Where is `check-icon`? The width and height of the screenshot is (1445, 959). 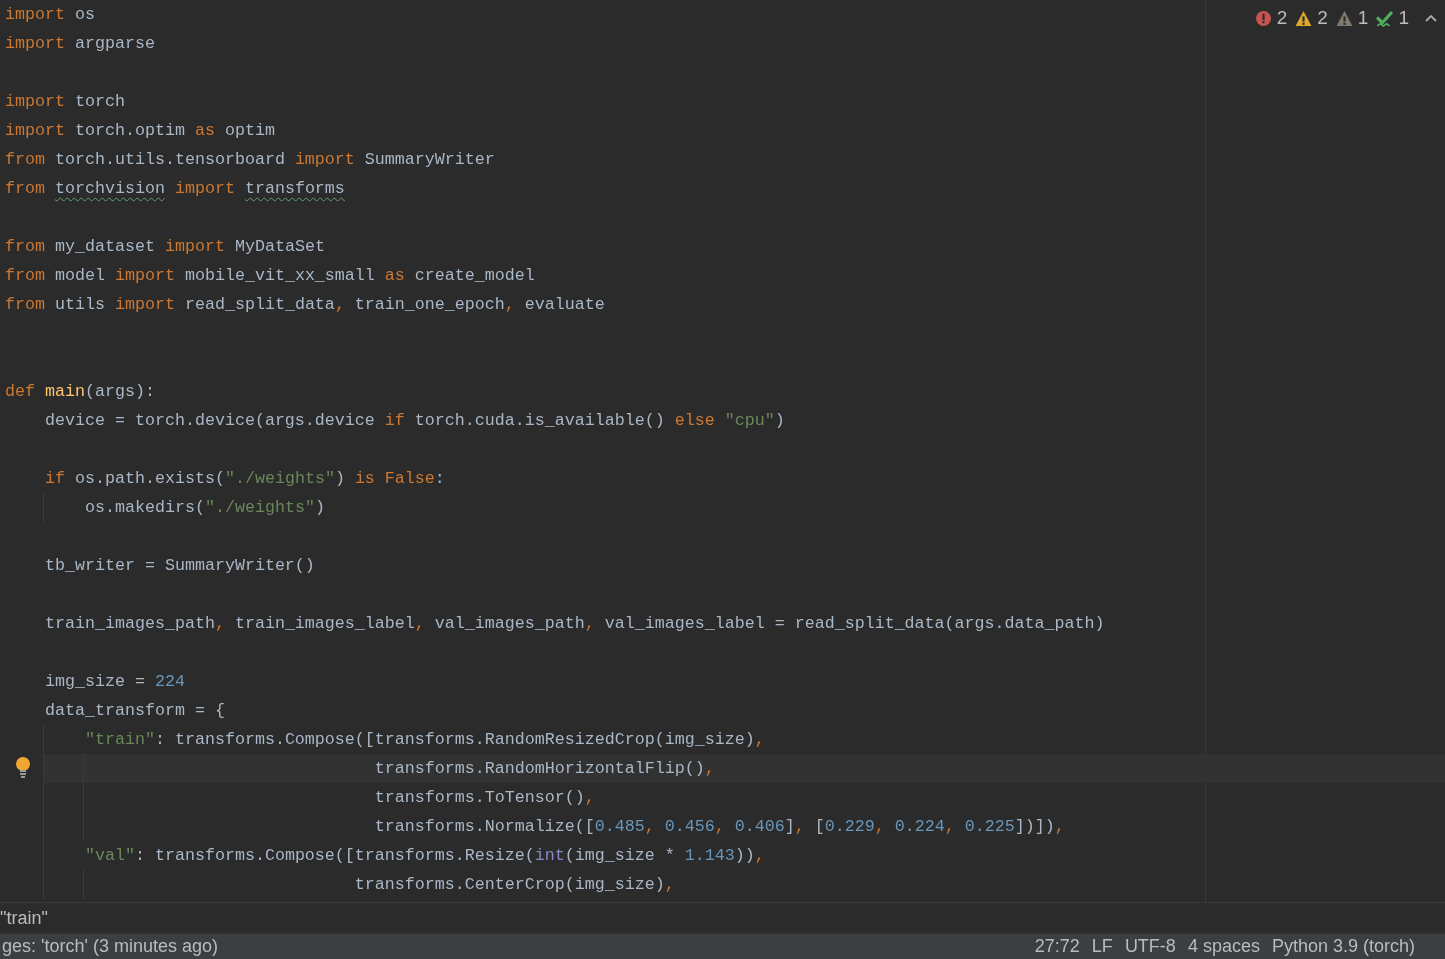
check-icon is located at coordinates (1385, 18).